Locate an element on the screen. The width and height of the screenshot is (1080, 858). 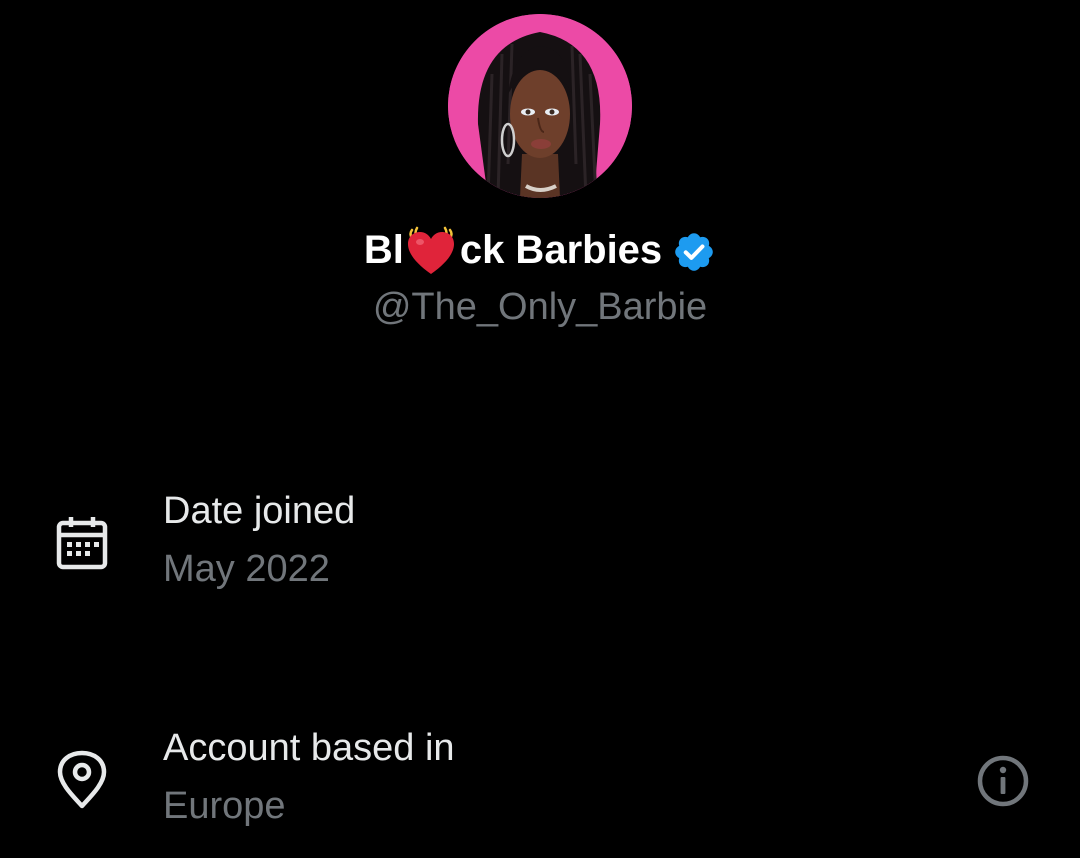
calendar-icon is located at coordinates (82, 543).